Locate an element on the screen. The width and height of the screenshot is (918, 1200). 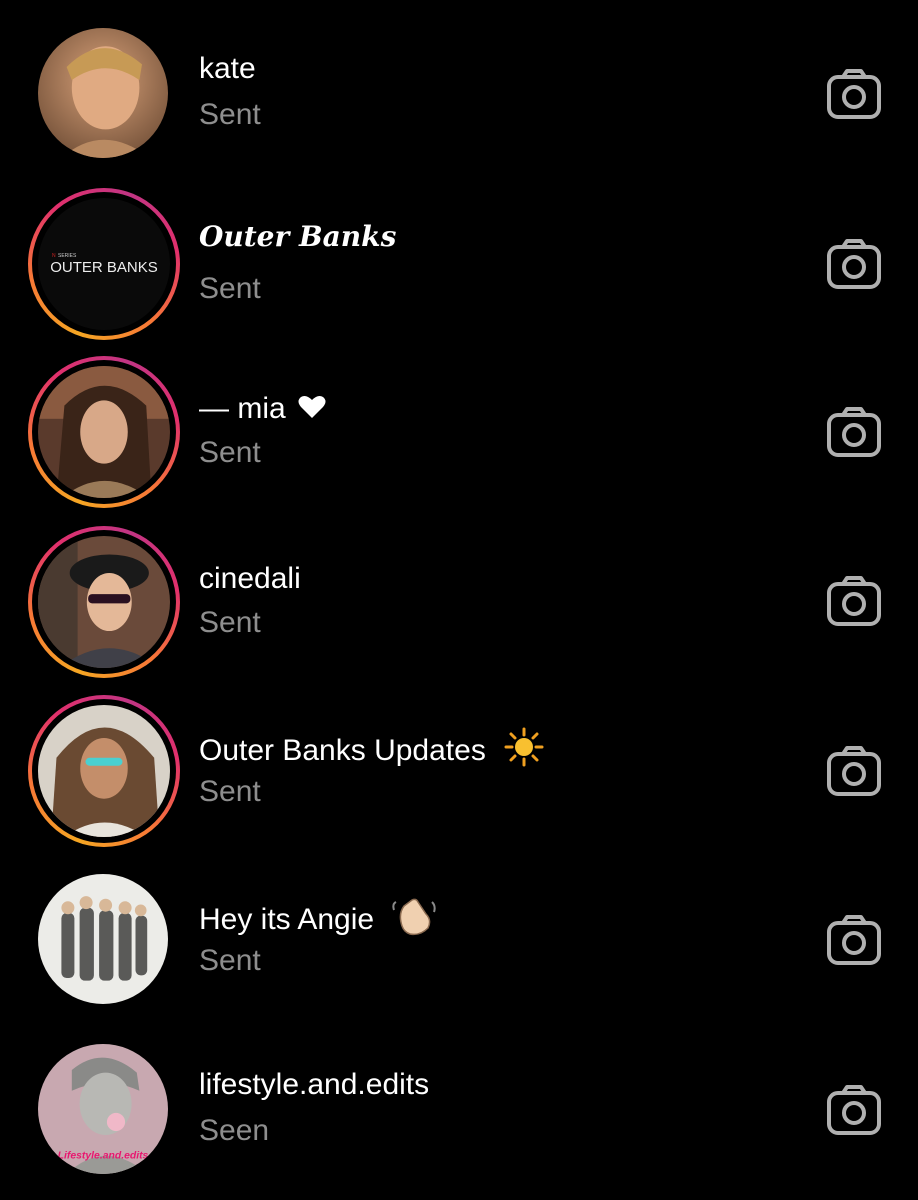
avatar-label: OUTER BANKS is located at coordinates (104, 267).